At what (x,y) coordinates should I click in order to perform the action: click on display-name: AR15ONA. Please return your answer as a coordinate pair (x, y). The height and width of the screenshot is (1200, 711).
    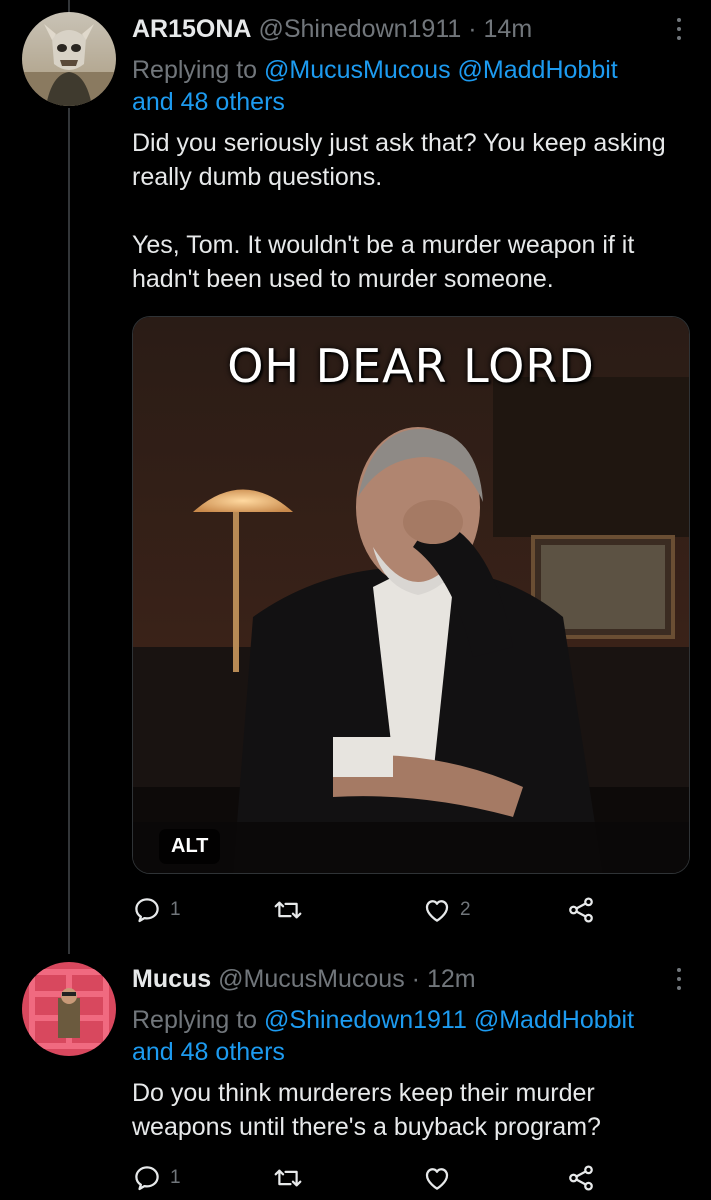
    Looking at the image, I should click on (191, 29).